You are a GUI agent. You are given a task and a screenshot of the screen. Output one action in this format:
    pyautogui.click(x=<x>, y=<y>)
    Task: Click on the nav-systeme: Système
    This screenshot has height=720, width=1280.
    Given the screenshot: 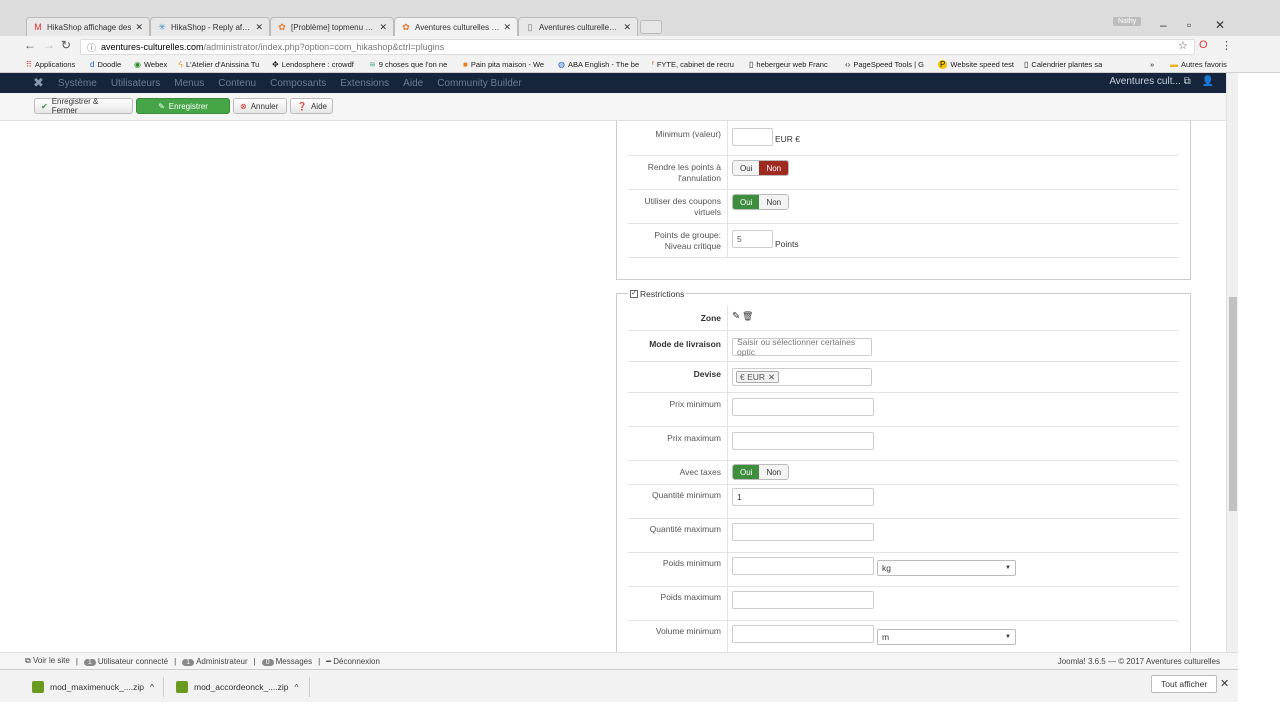 What is the action you would take?
    pyautogui.click(x=77, y=83)
    